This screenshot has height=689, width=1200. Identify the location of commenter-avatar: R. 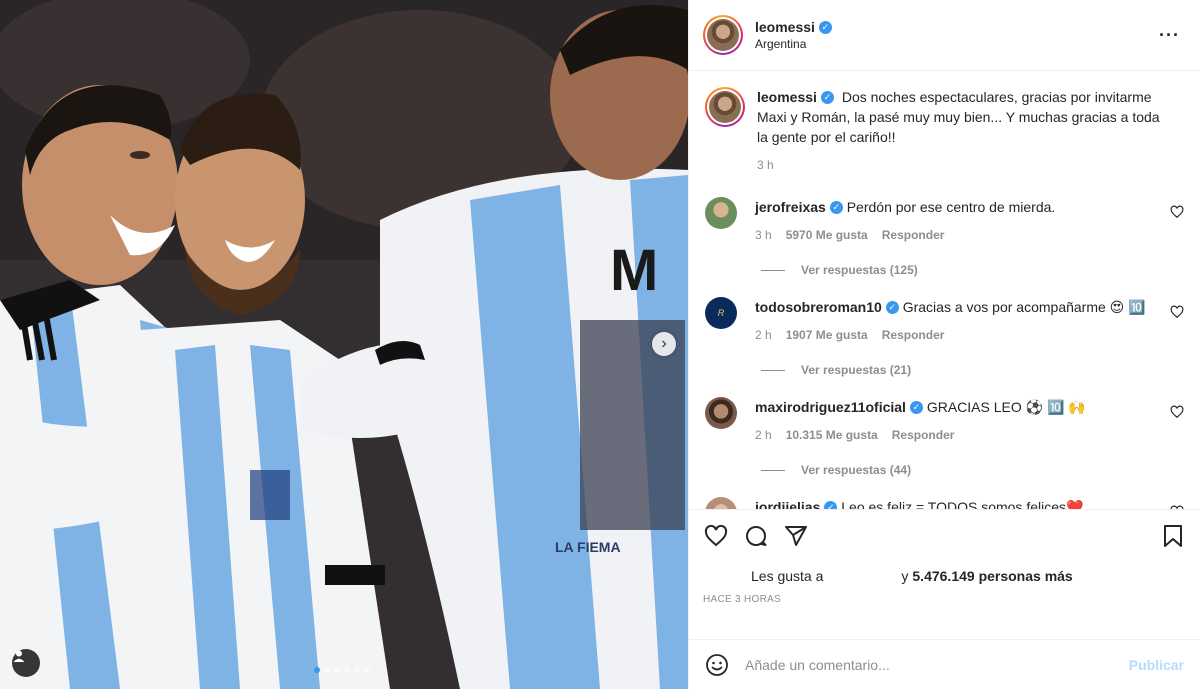
(721, 313).